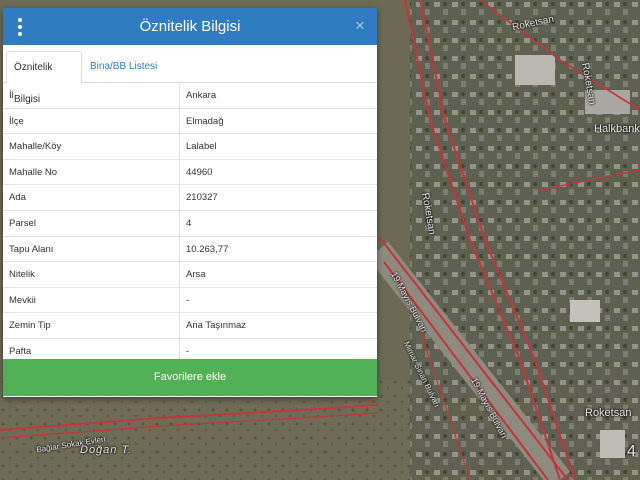 This screenshot has height=480, width=640. Describe the element at coordinates (16, 121) in the screenshot. I see `attribute-key: İlçe` at that location.